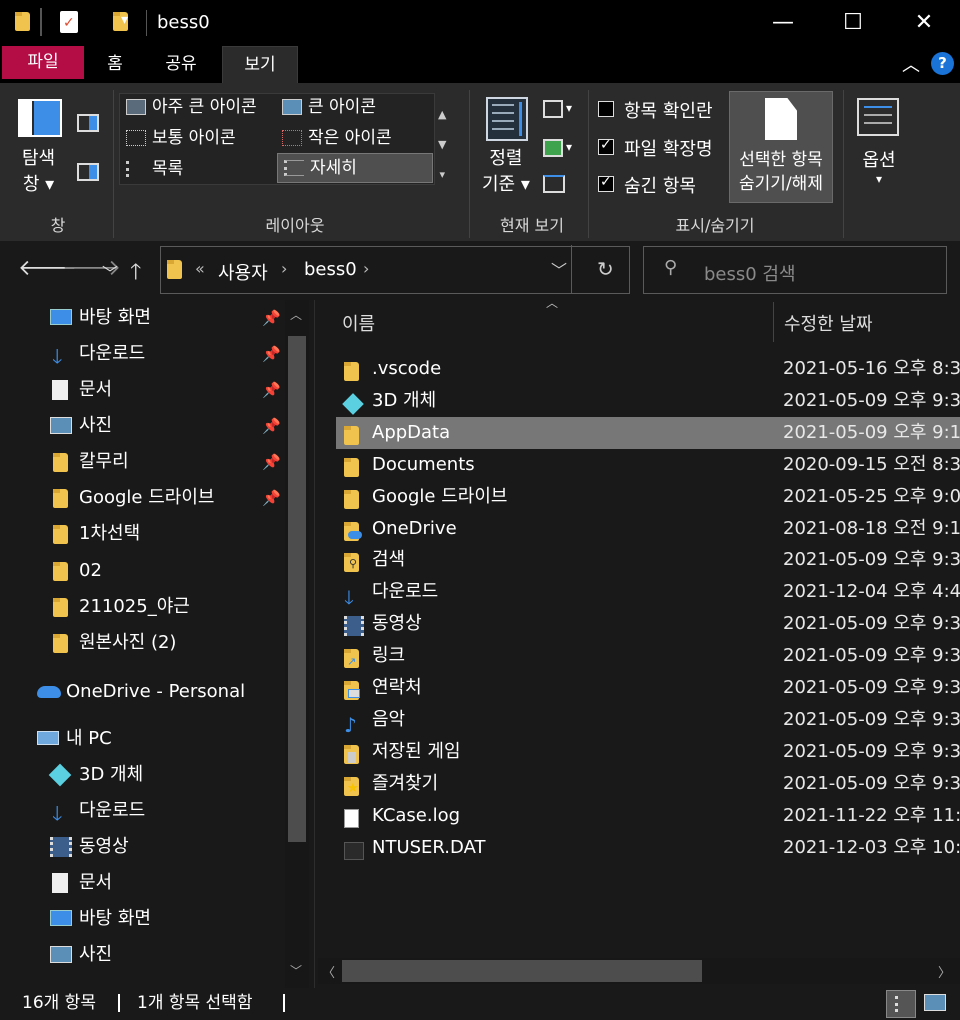  What do you see at coordinates (506, 172) in the screenshot?
I see `sort-by-button: 정렬 기준 ▾` at bounding box center [506, 172].